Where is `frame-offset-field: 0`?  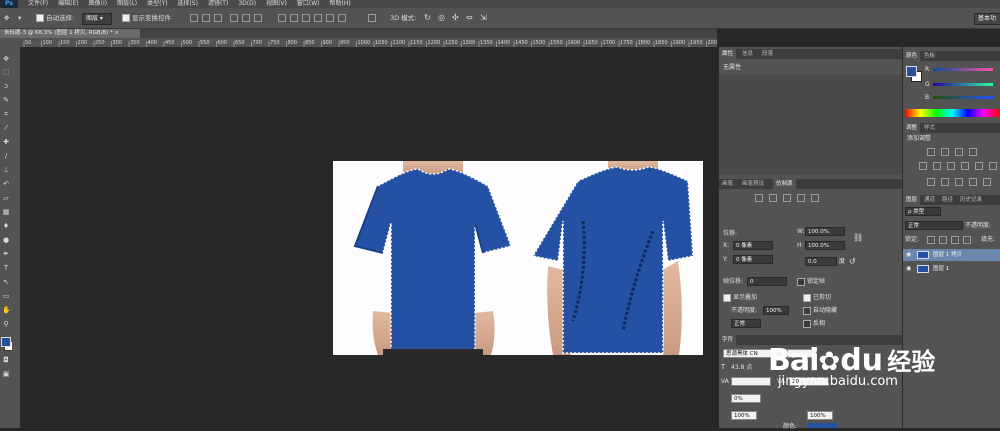 frame-offset-field: 0 is located at coordinates (767, 281).